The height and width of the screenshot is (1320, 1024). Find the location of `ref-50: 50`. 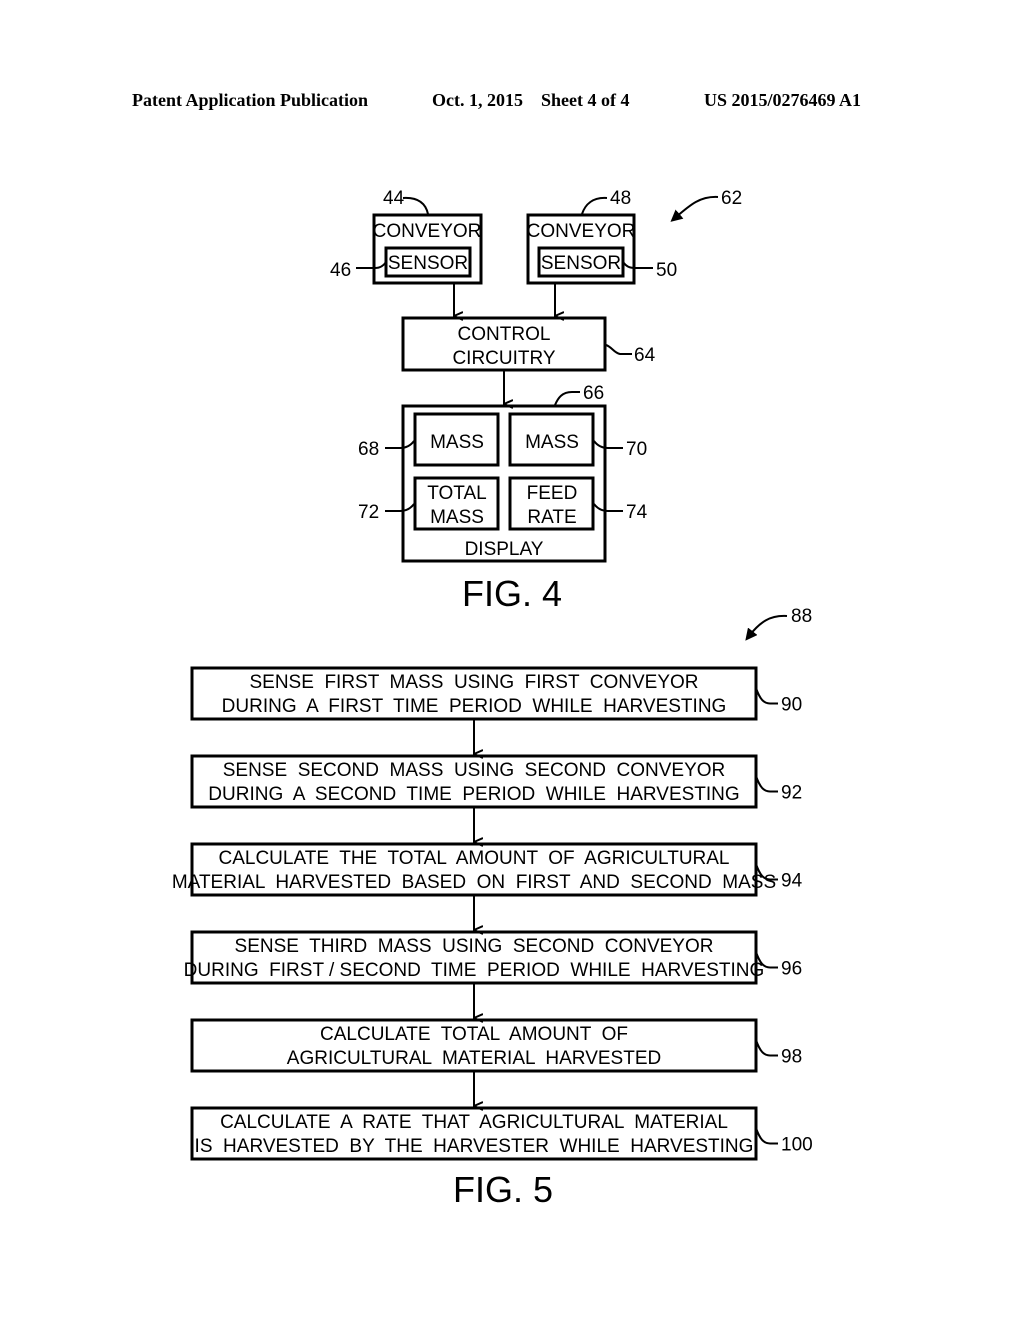

ref-50: 50 is located at coordinates (666, 270).